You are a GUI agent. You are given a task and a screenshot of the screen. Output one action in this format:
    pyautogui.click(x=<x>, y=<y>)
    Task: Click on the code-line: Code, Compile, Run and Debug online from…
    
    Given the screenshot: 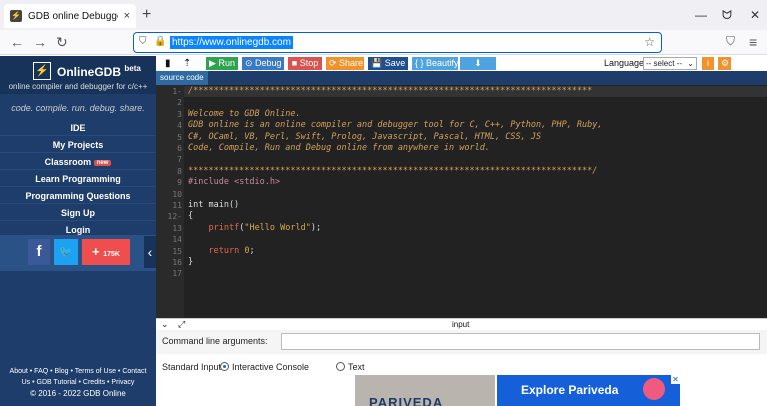 What is the action you would take?
    pyautogui.click(x=339, y=148)
    